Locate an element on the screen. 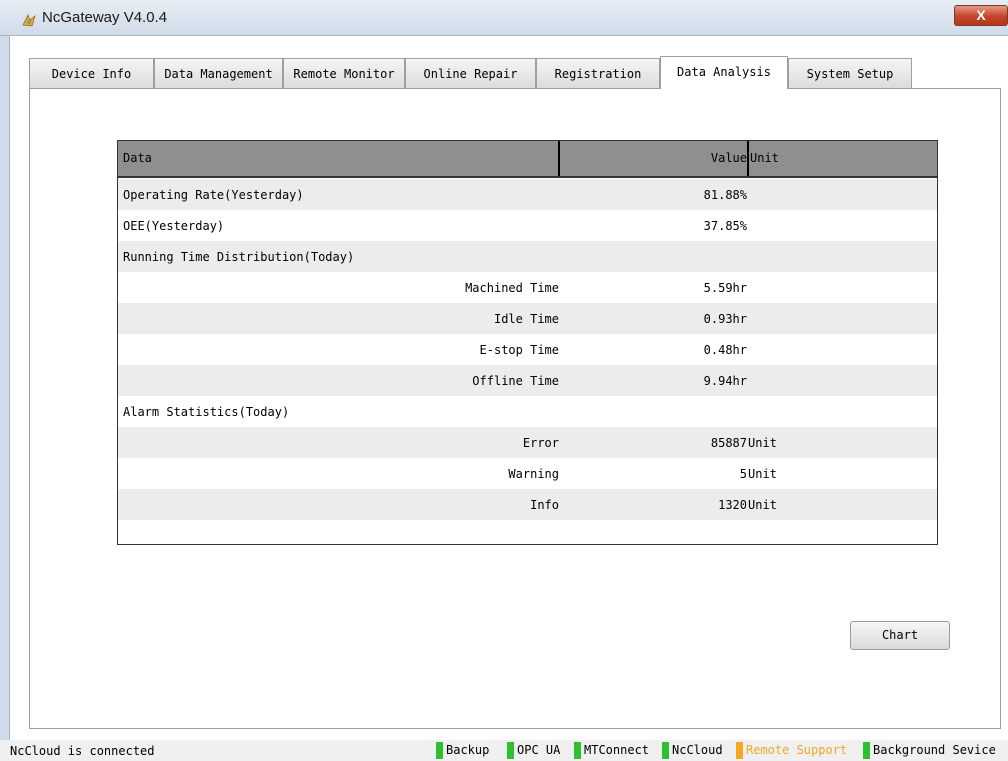  table-header: Data Value Unit is located at coordinates (527, 159).